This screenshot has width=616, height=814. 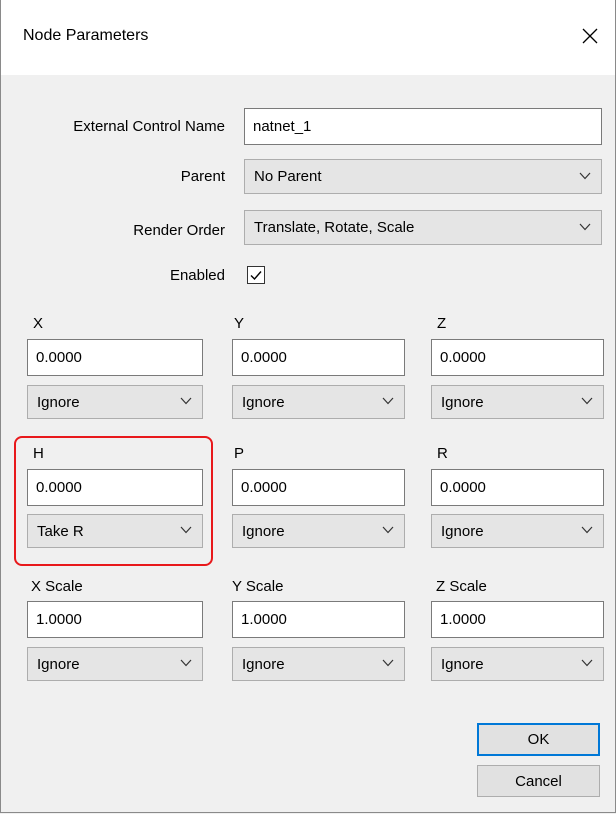 What do you see at coordinates (334, 227) in the screenshot?
I see `render-order-value: Translate, Rotate, Scale` at bounding box center [334, 227].